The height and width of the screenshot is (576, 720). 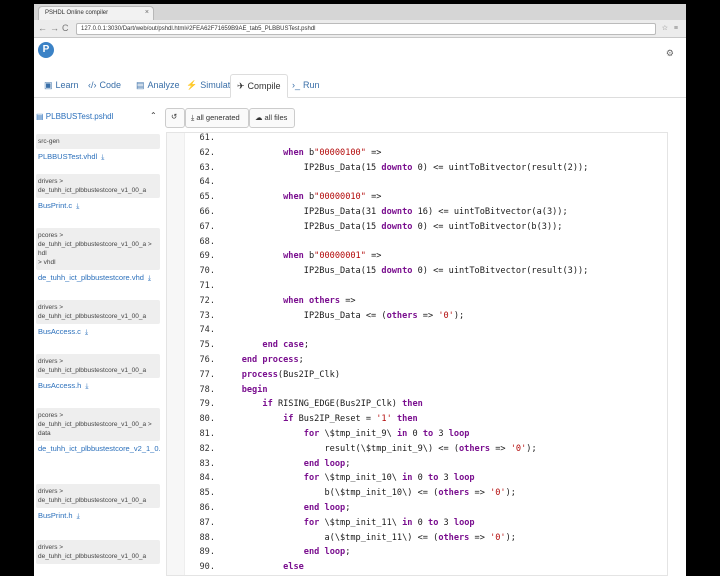 What do you see at coordinates (259, 86) in the screenshot?
I see `tab-compile: ✈ Compile` at bounding box center [259, 86].